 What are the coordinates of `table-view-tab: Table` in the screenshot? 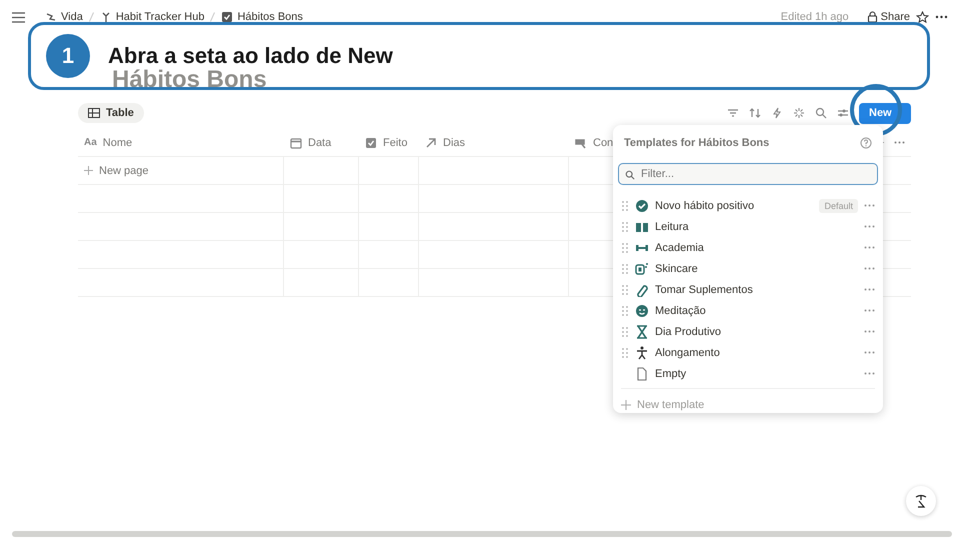 It's located at (111, 113).